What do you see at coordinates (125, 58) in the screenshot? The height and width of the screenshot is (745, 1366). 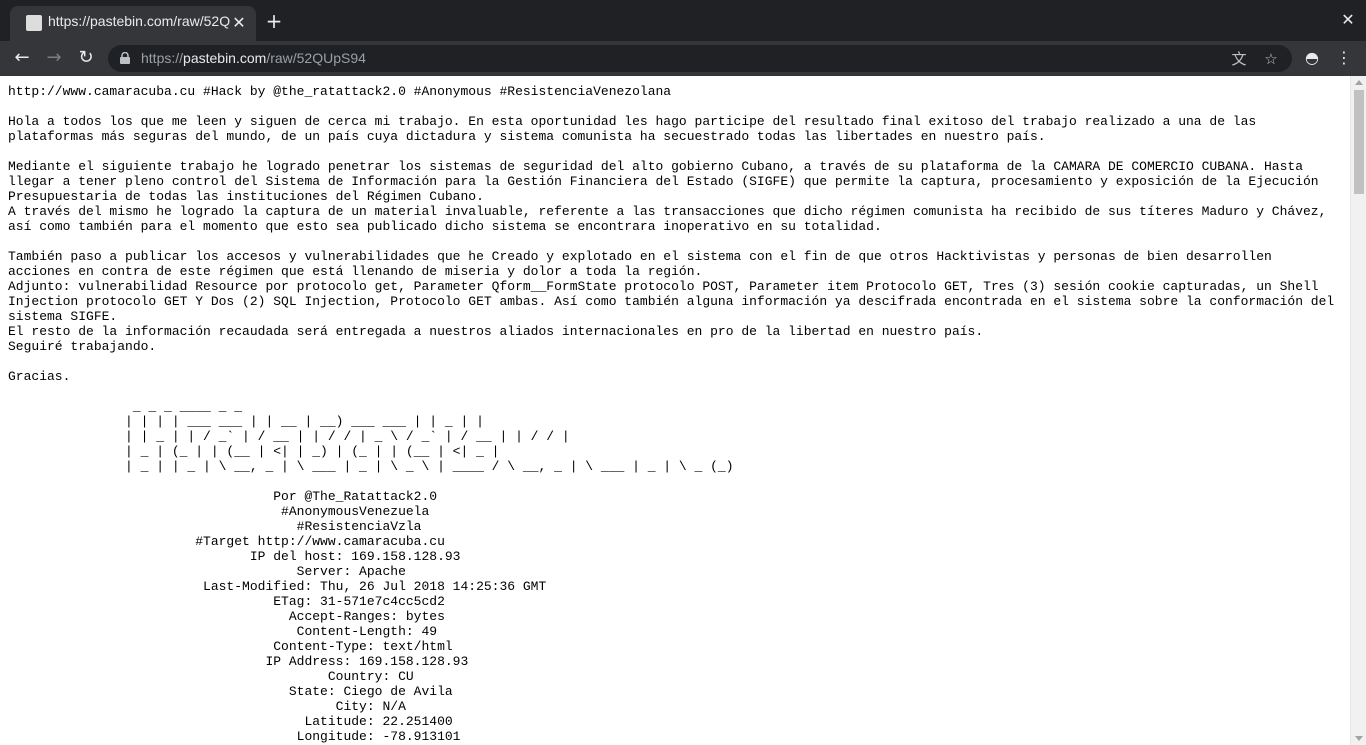 I see `lock-icon` at bounding box center [125, 58].